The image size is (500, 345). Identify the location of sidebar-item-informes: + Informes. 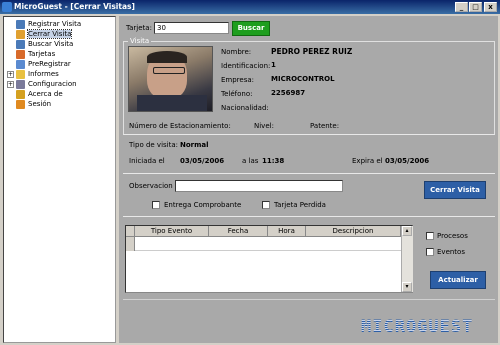
(33, 74).